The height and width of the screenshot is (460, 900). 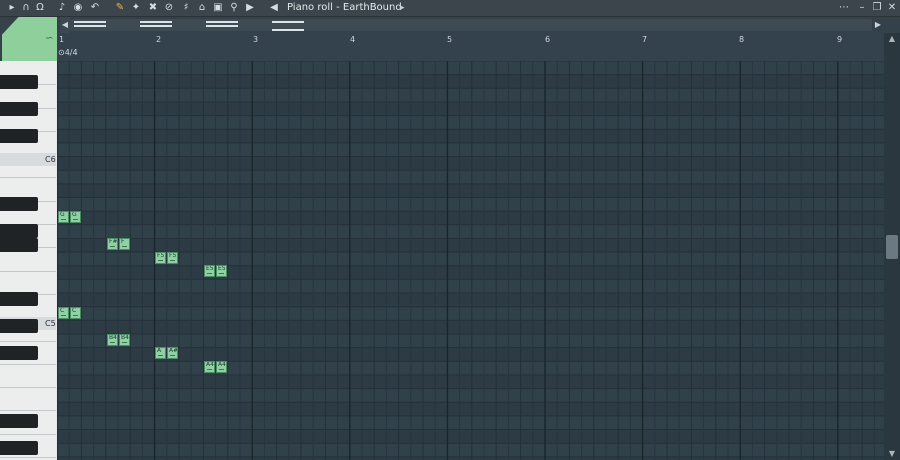 I want to click on key-label-c5: C5, so click(x=50, y=323).